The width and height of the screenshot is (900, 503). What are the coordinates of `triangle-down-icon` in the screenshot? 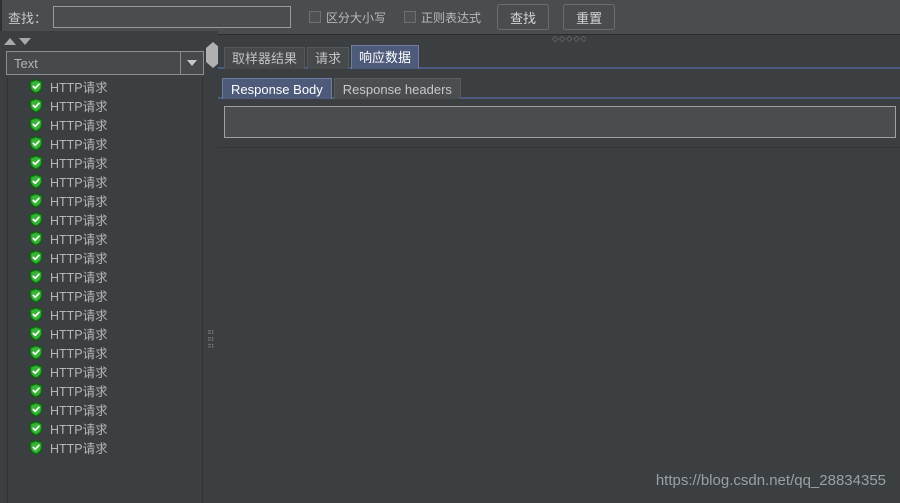 It's located at (25, 41).